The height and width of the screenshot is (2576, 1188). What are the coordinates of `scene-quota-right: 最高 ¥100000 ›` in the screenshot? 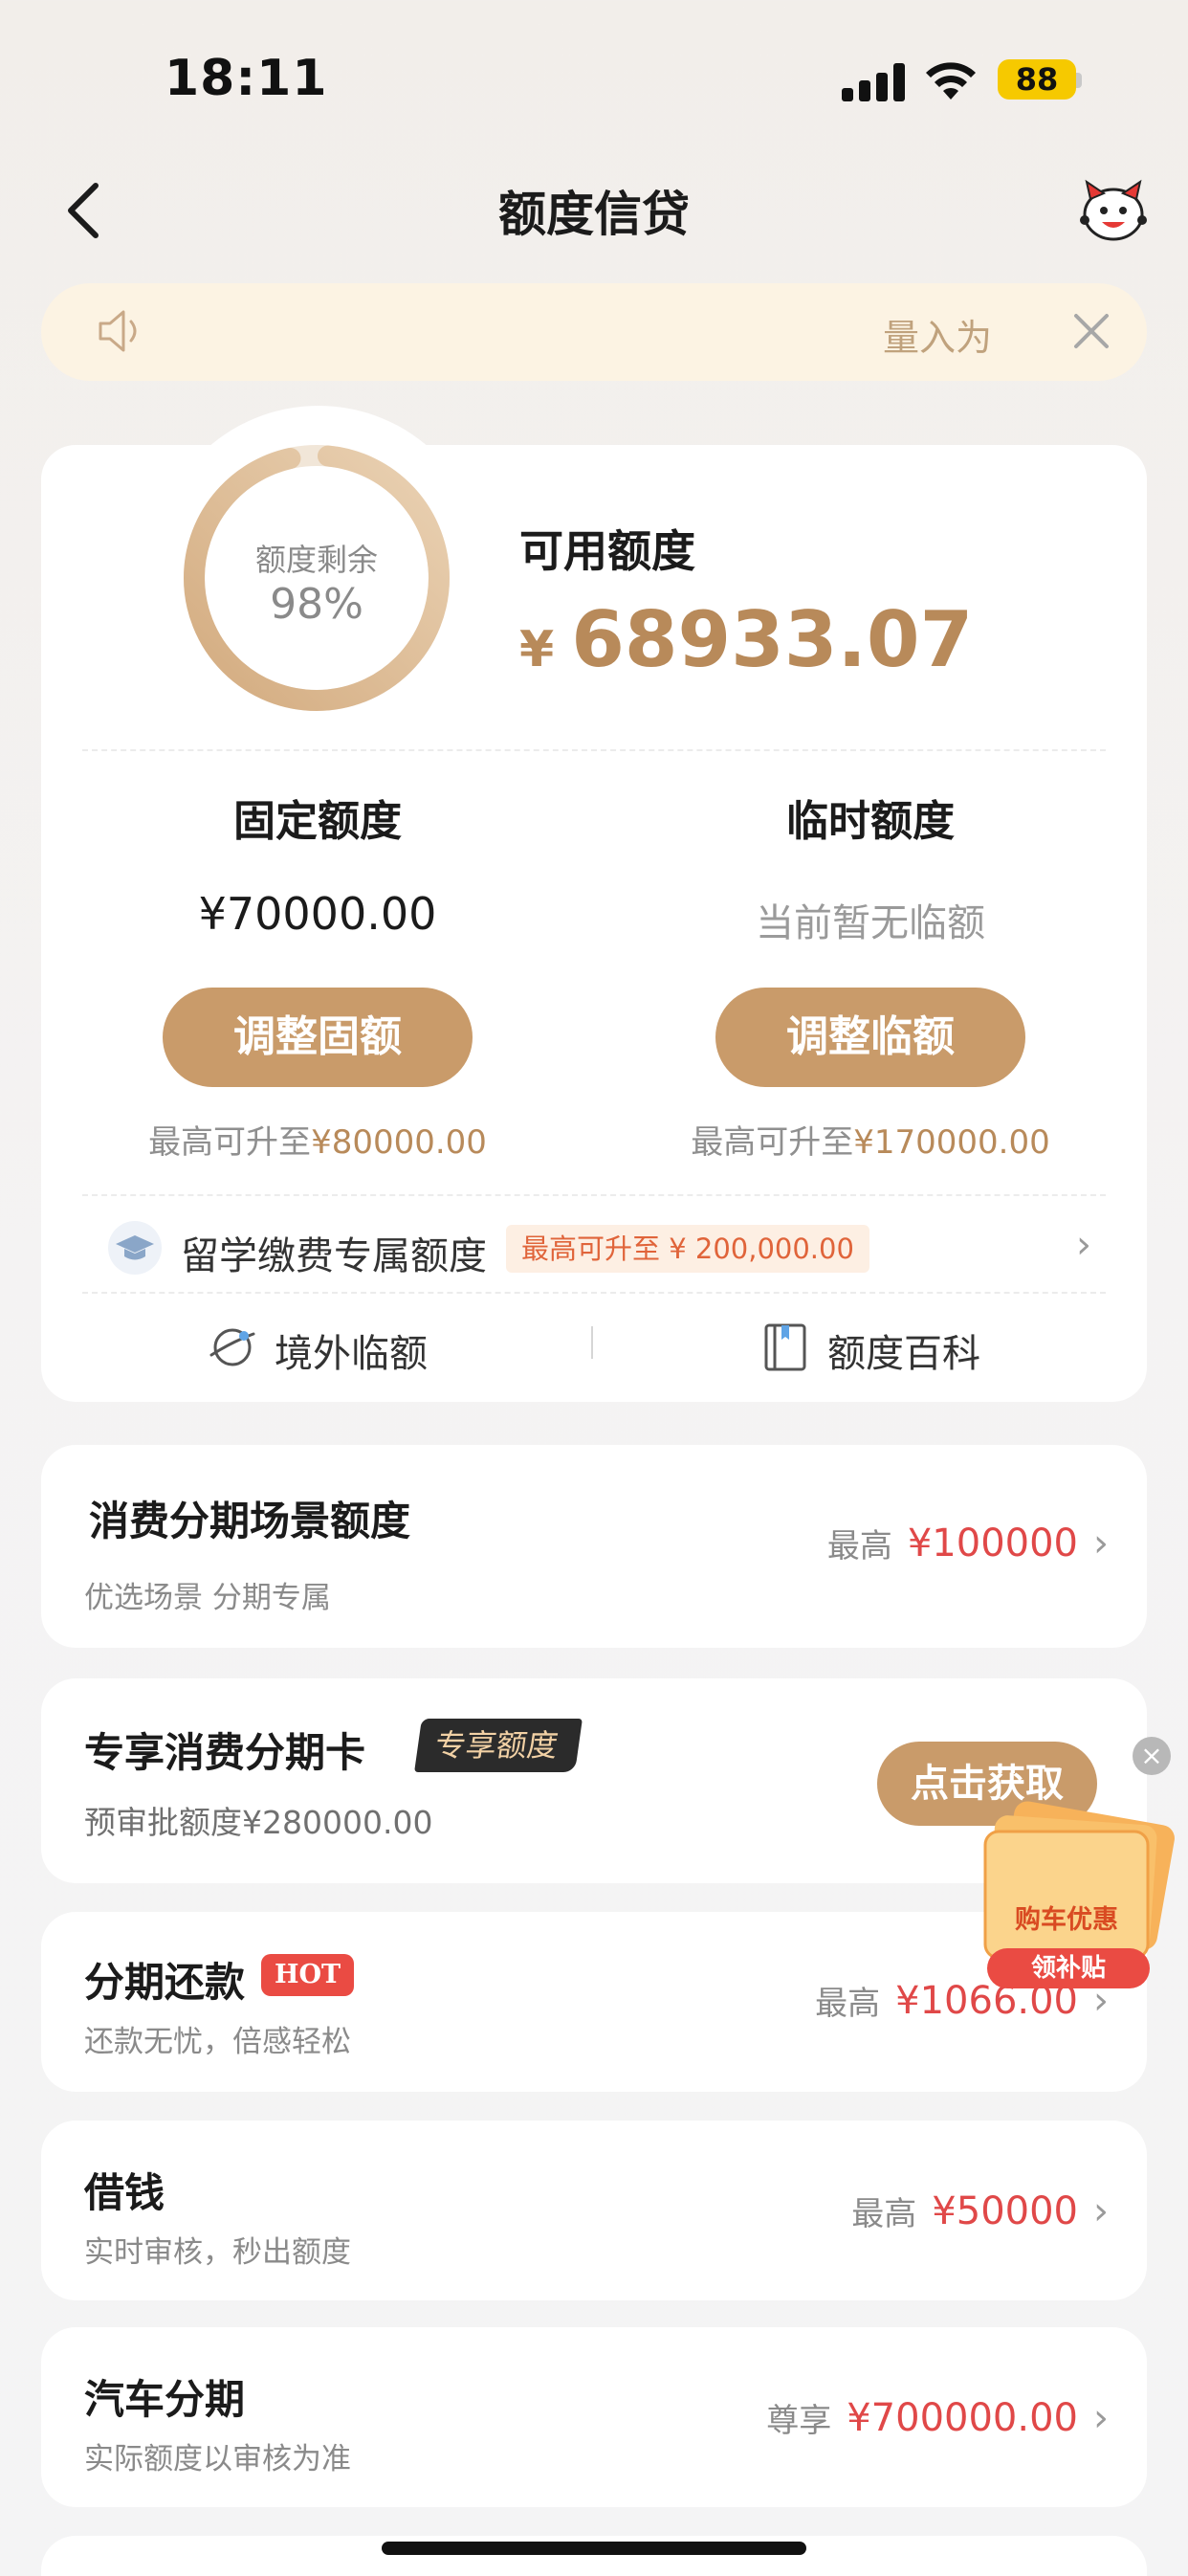 It's located at (968, 1543).